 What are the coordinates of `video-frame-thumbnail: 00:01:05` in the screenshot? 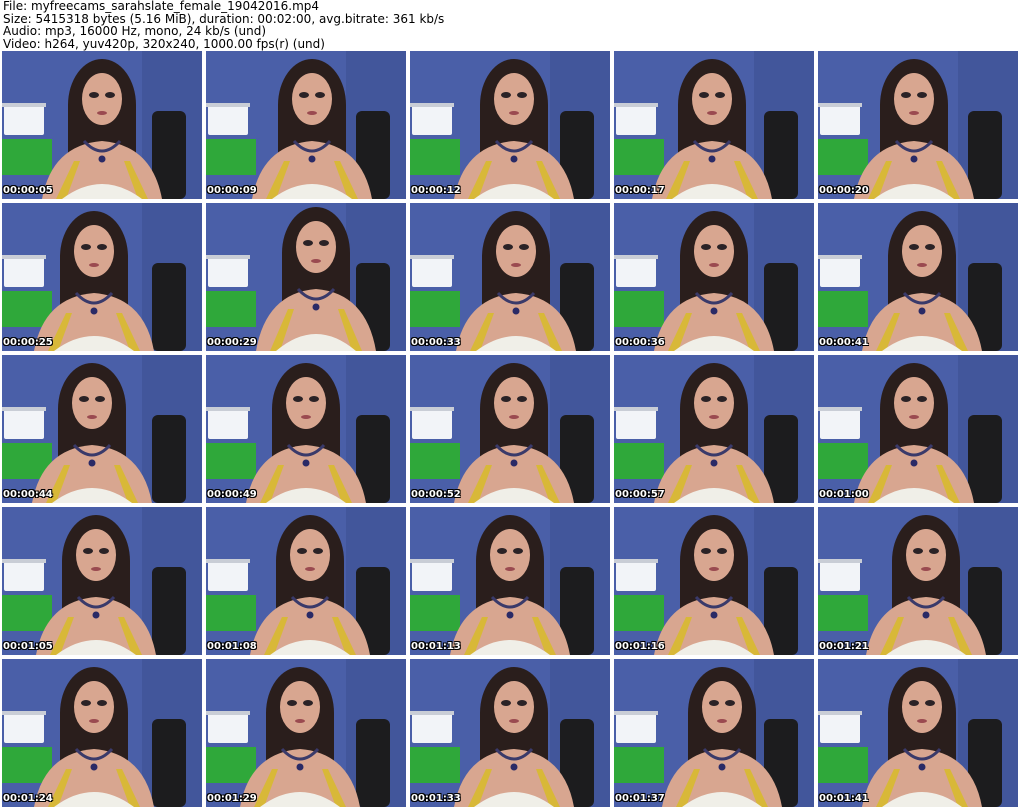 It's located at (102, 581).